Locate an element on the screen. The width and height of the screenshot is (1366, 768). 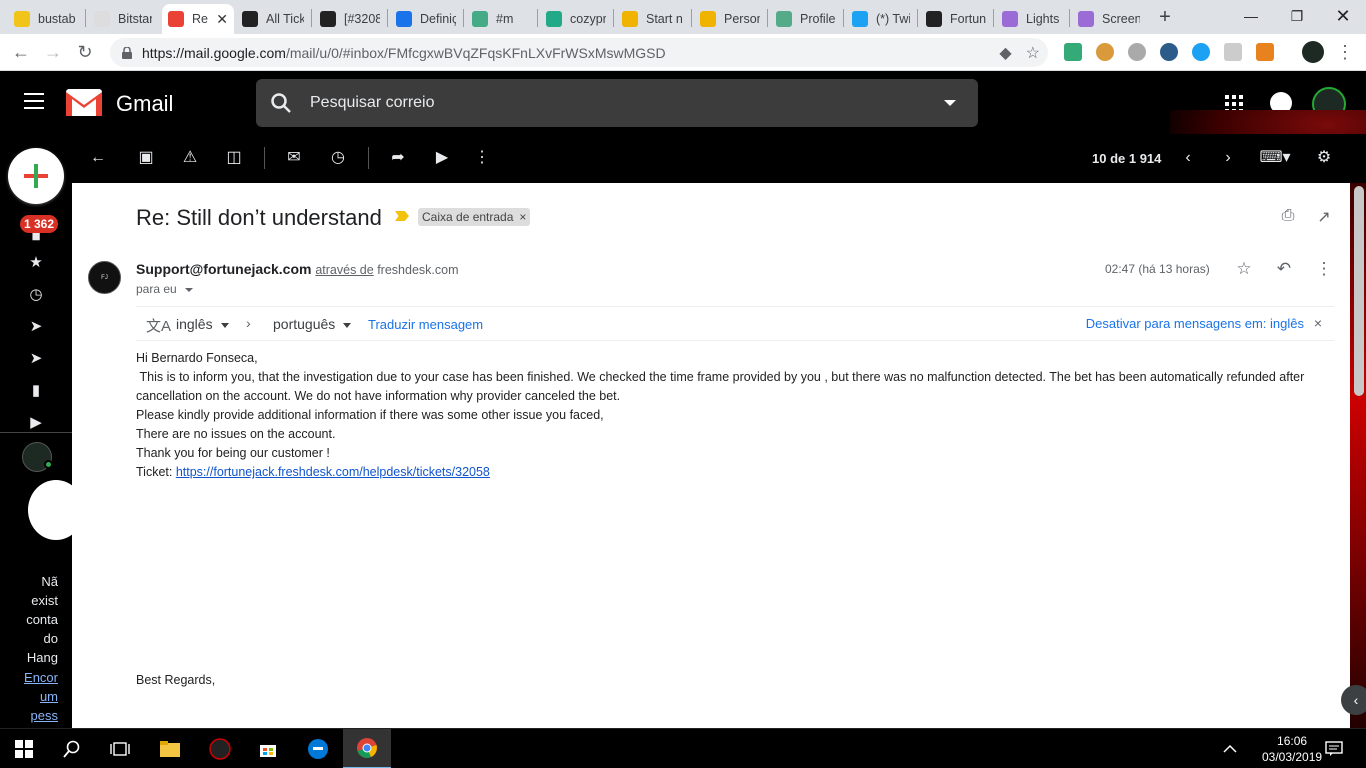
starred-icon: ★ is located at coordinates (36, 263).